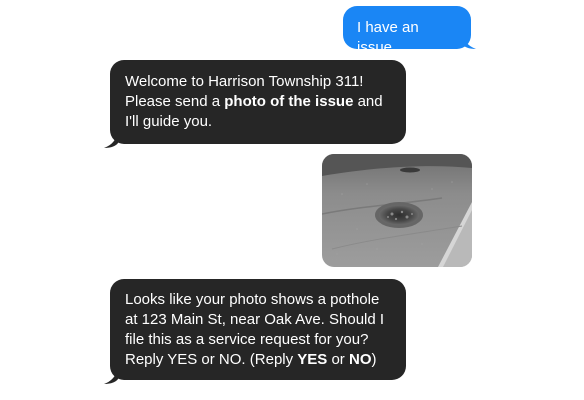 The width and height of the screenshot is (584, 400). I want to click on message-emphasis: NO, so click(360, 359).